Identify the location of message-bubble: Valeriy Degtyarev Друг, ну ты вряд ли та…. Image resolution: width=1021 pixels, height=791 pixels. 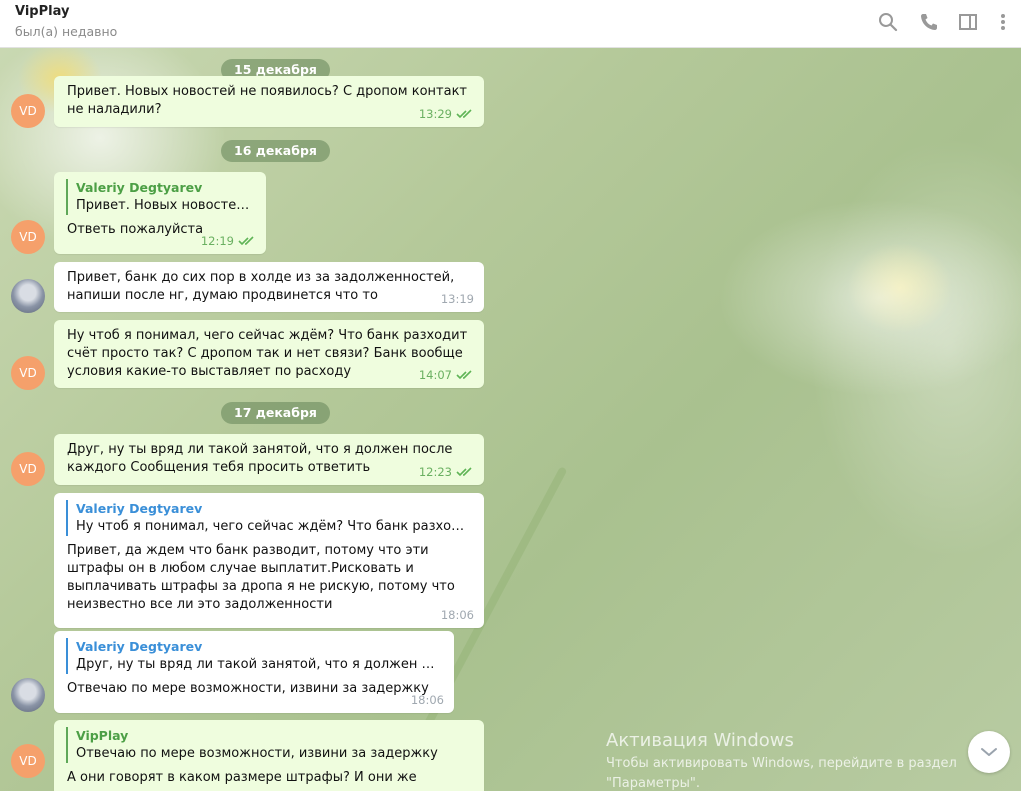
(254, 672).